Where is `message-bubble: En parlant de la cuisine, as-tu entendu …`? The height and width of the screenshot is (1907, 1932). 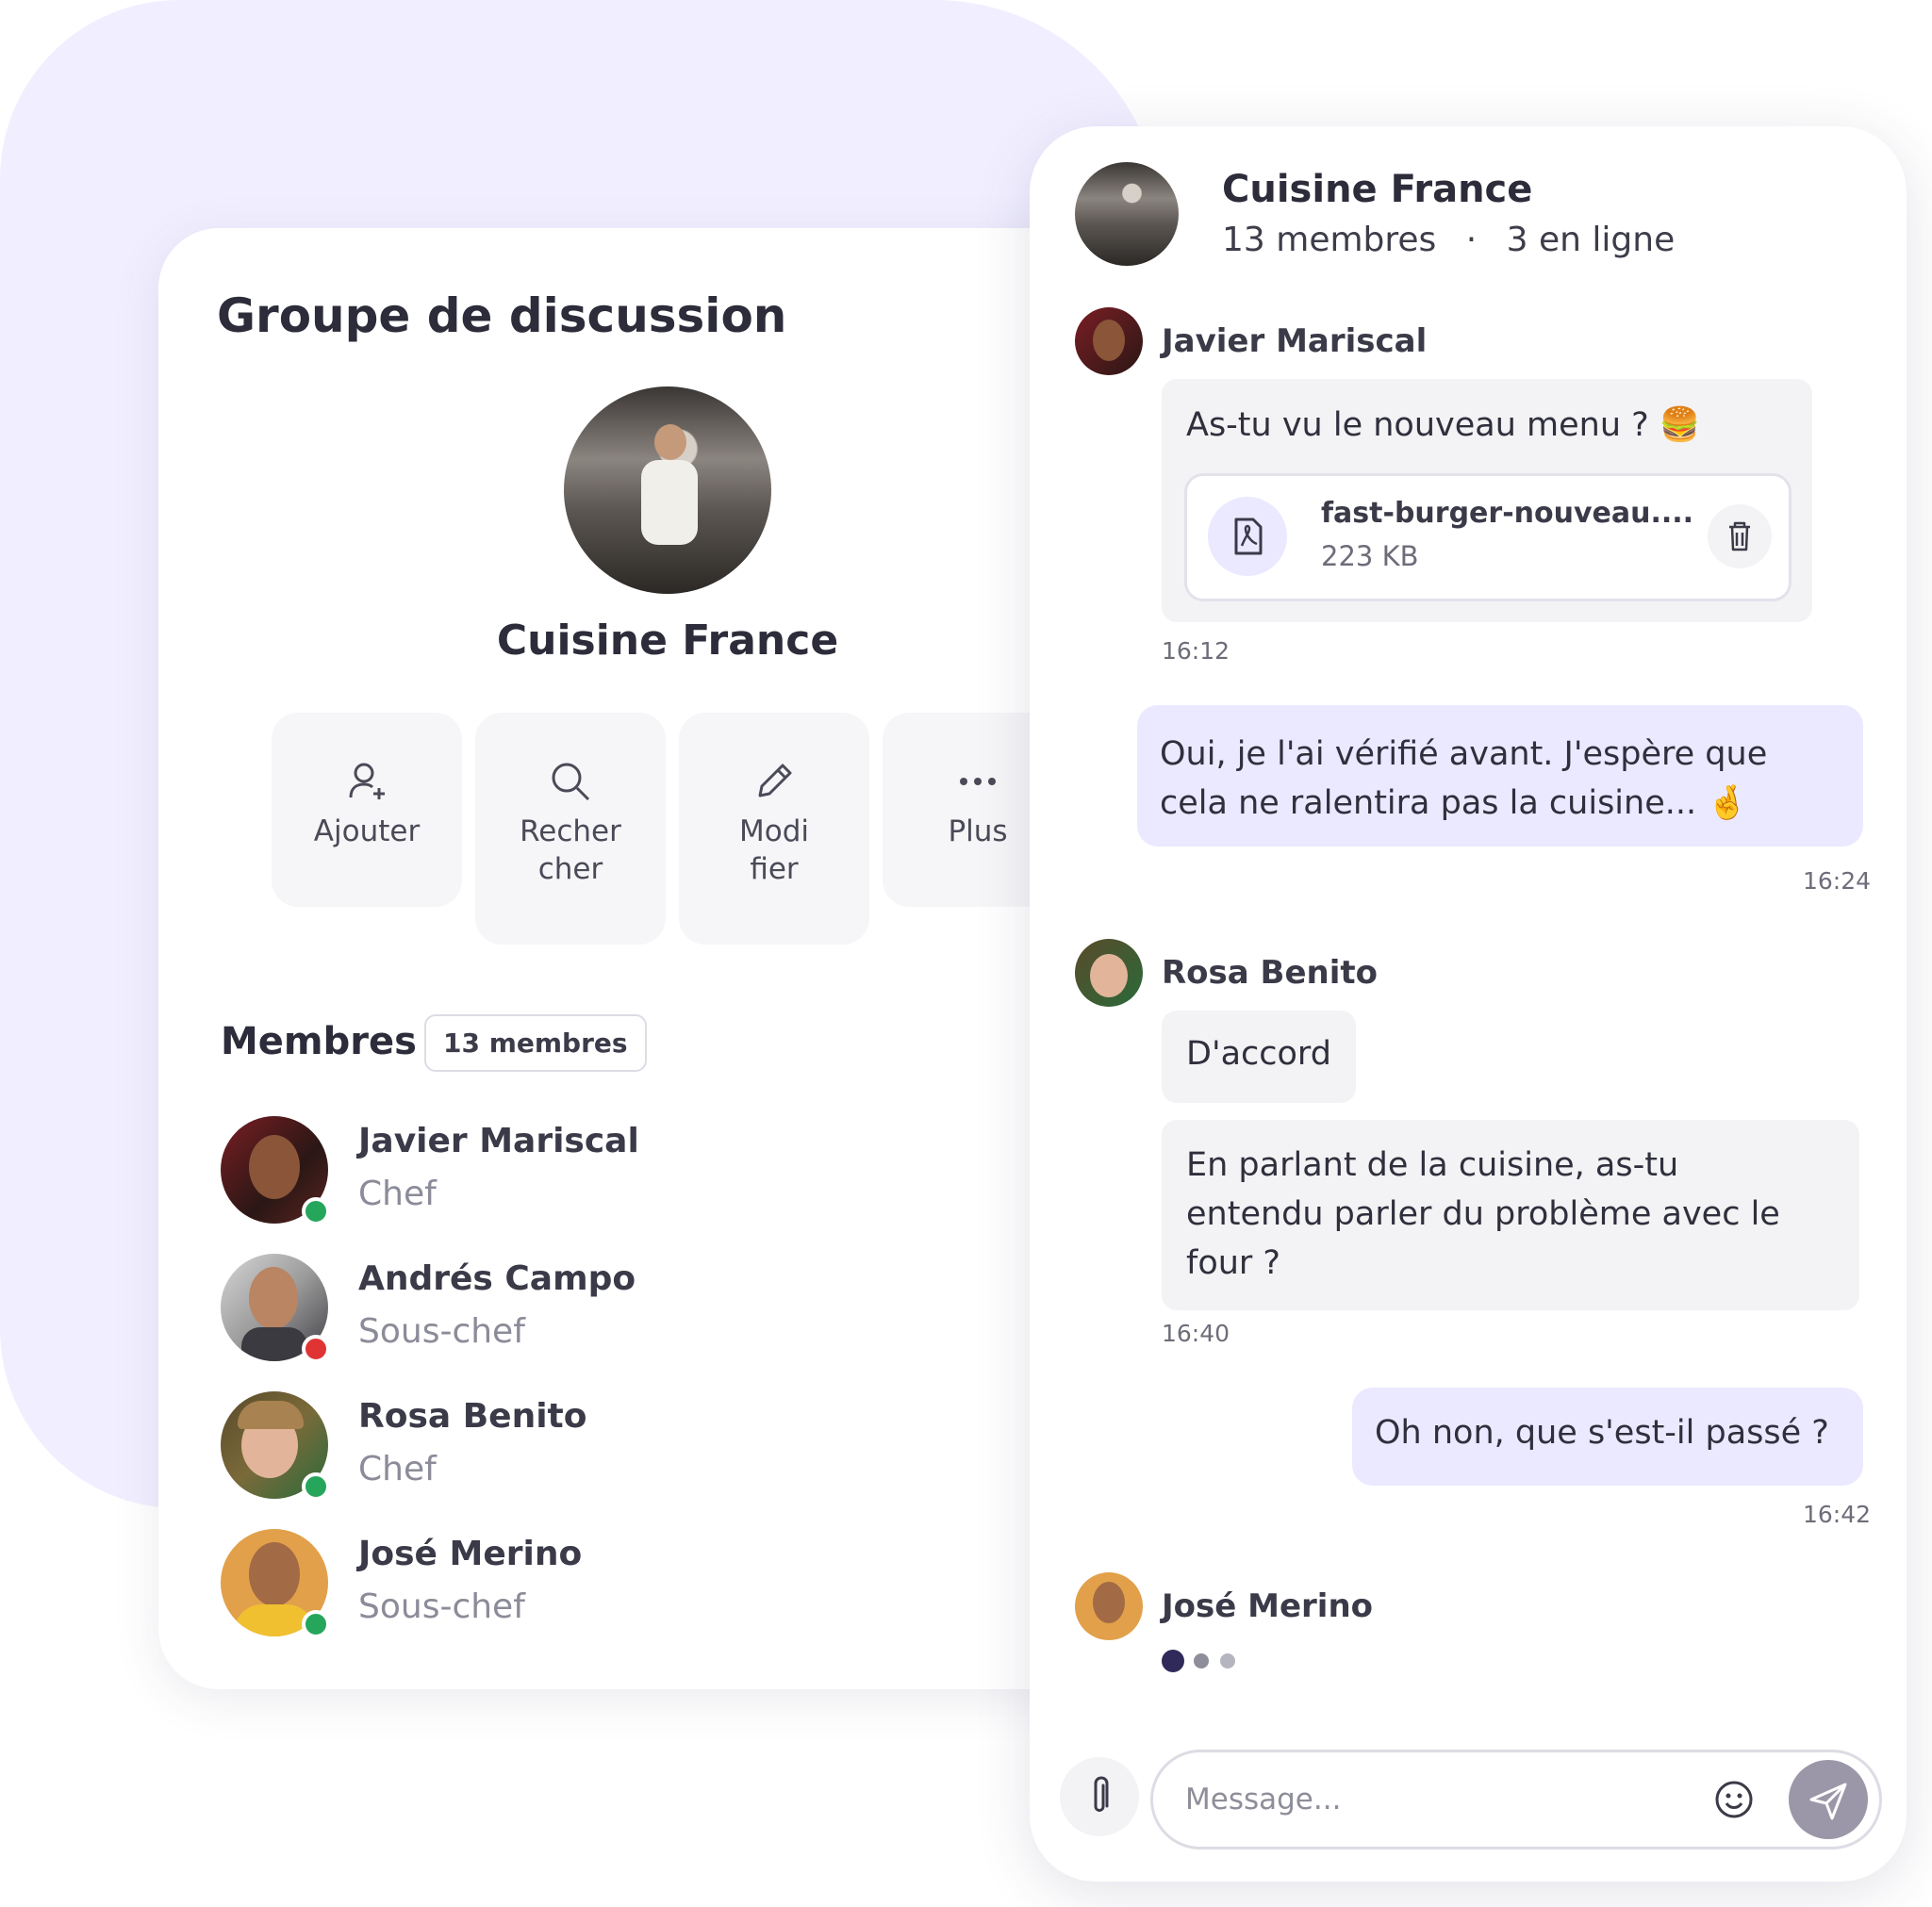
message-bubble: En parlant de la cuisine, as-tu entendu … is located at coordinates (1510, 1215).